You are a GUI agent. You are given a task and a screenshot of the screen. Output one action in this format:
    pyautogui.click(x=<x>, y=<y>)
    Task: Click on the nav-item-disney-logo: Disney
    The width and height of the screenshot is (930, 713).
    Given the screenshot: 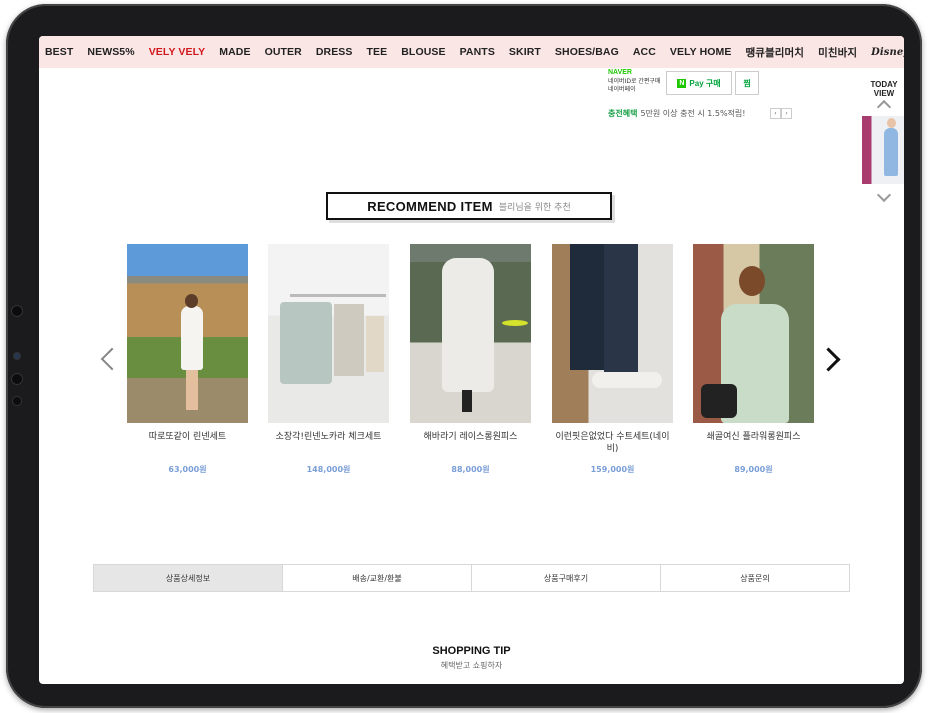 What is the action you would take?
    pyautogui.click(x=887, y=52)
    